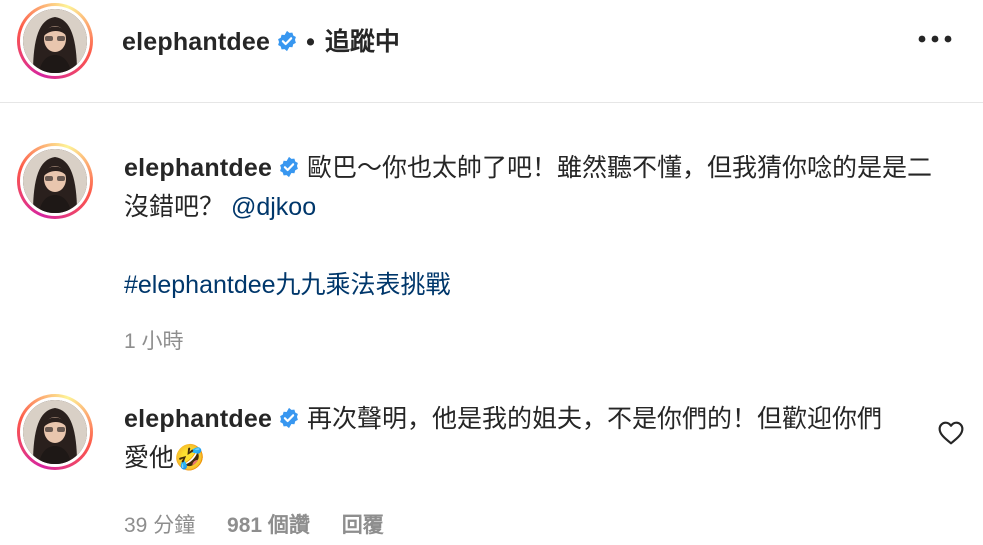 The height and width of the screenshot is (545, 983). Describe the element at coordinates (154, 341) in the screenshot. I see `caption-timestamp: 1 小時` at that location.